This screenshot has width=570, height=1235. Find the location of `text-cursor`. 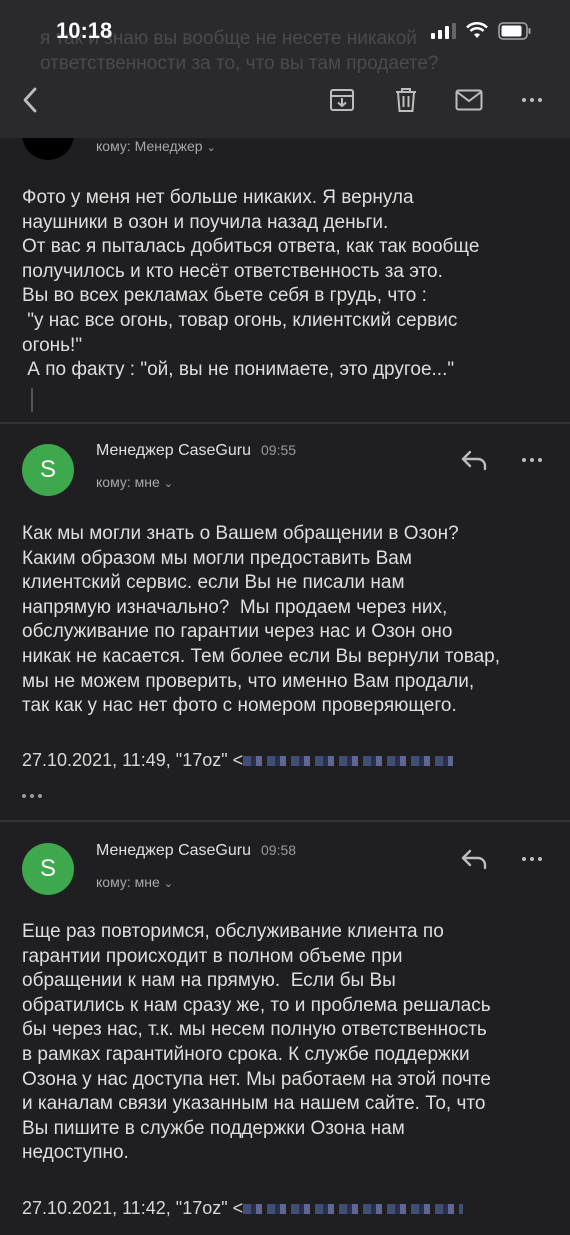

text-cursor is located at coordinates (32, 400).